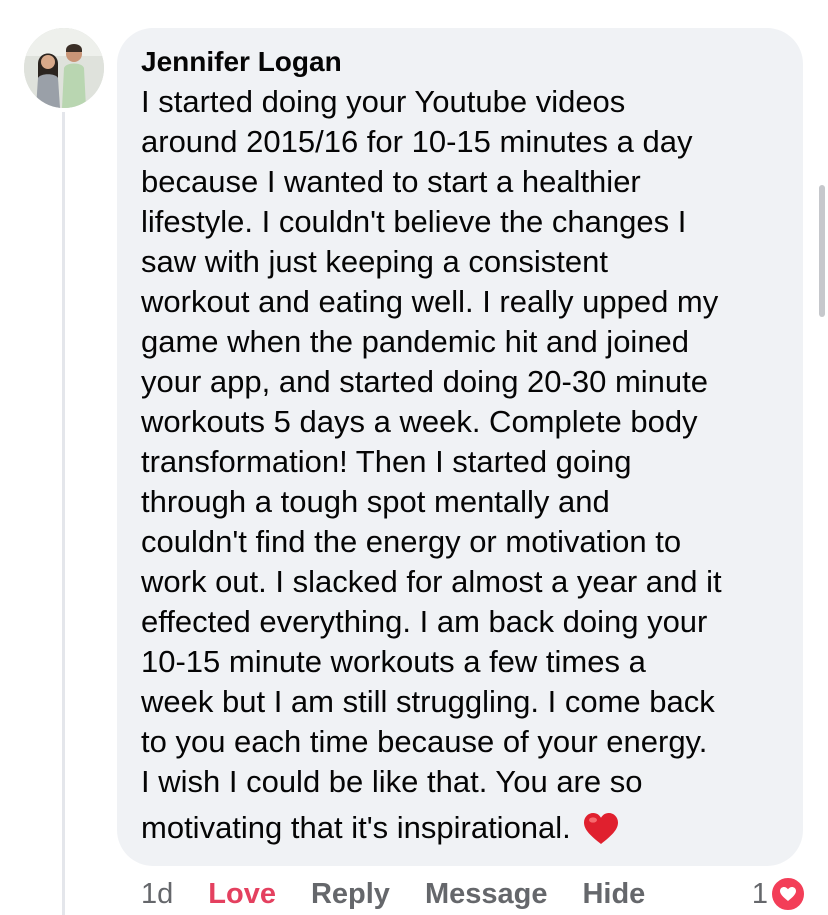 This screenshot has width=828, height=915. I want to click on hide-button: Hide, so click(613, 894).